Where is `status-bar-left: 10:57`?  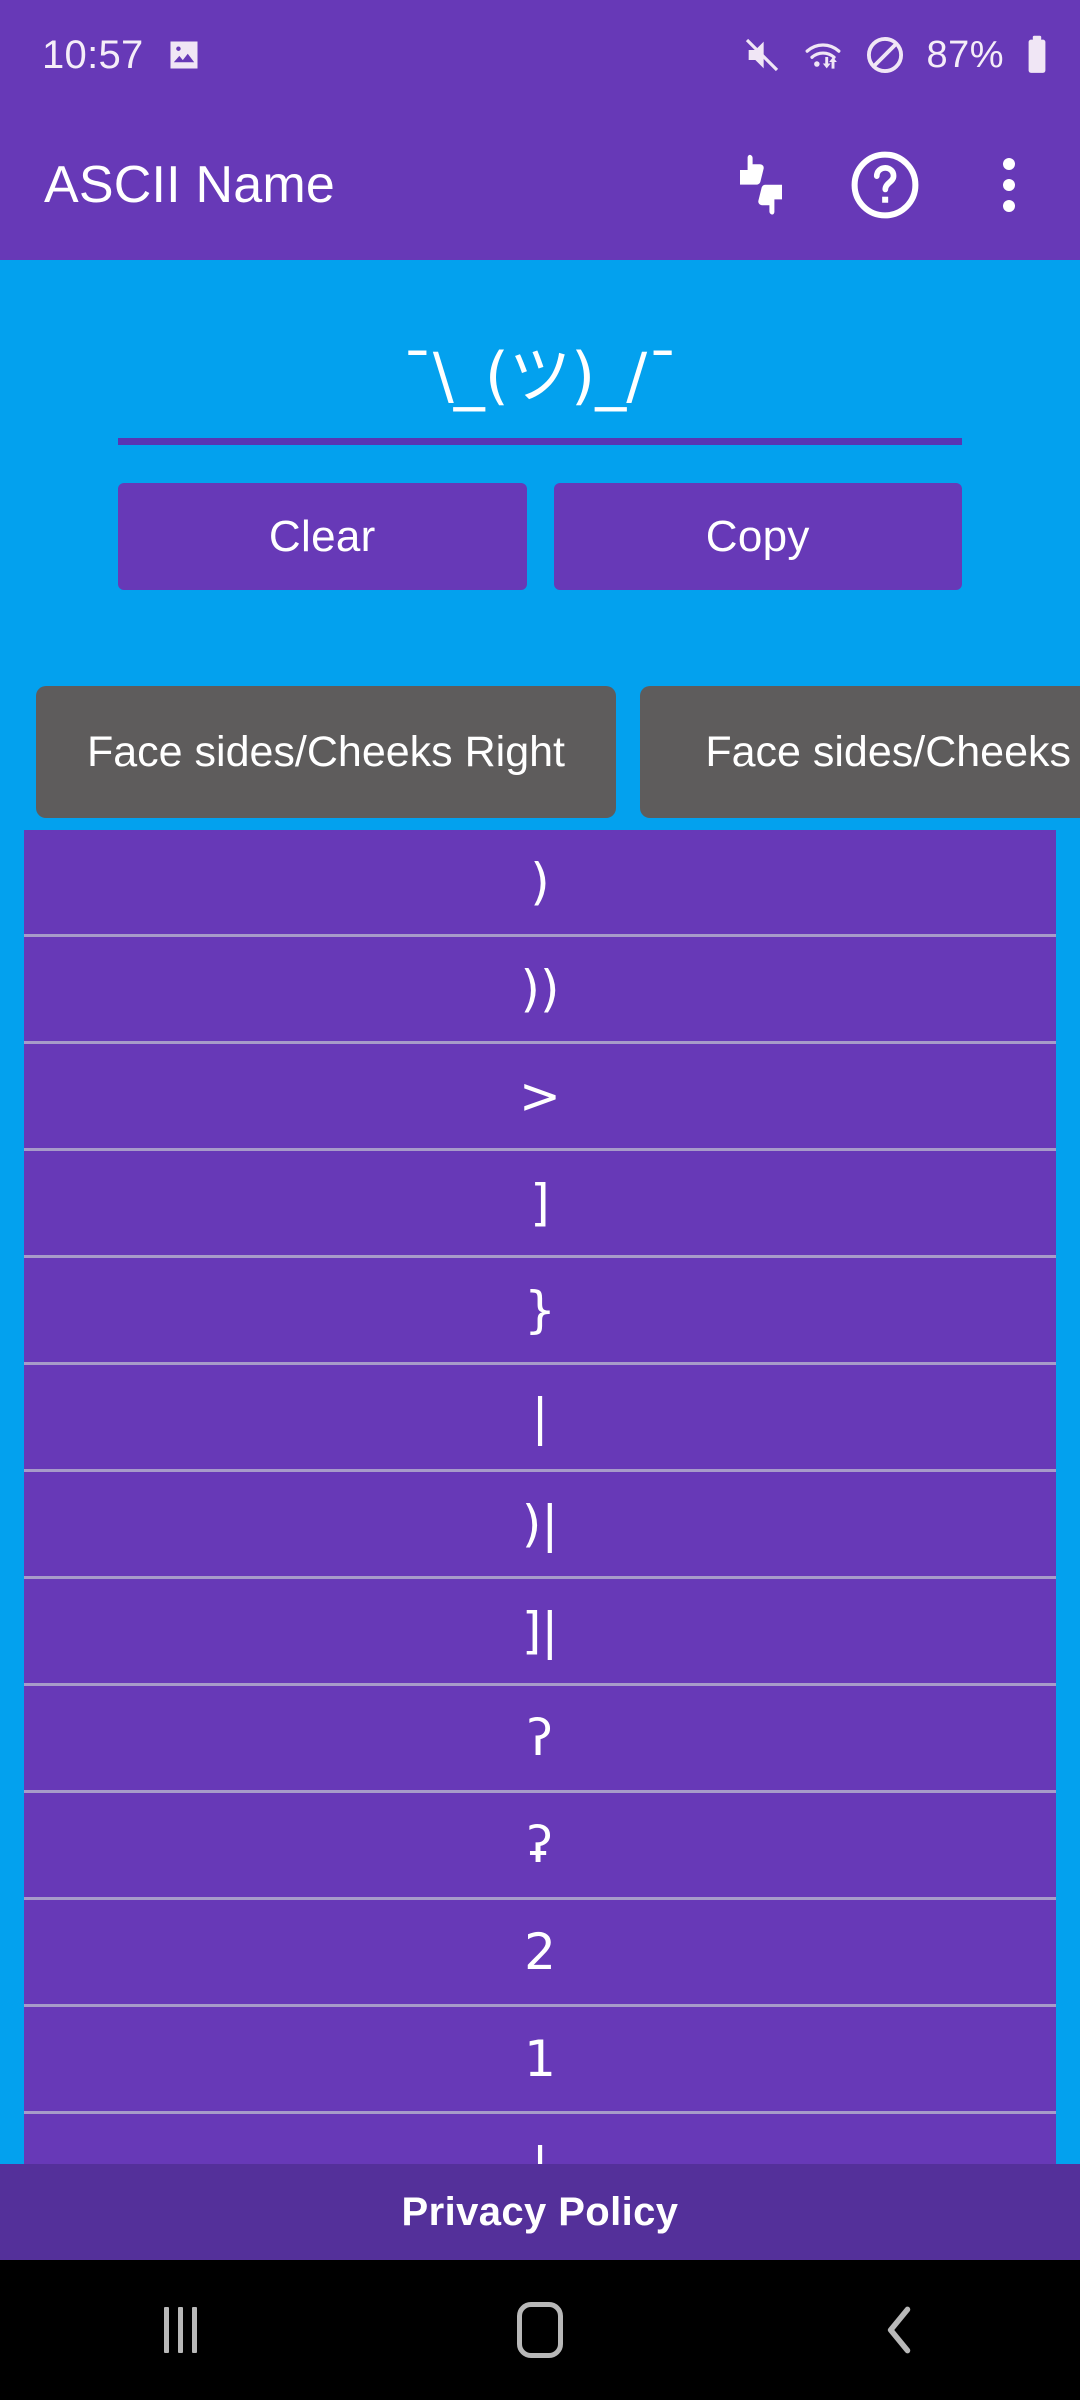
status-bar-left: 10:57 is located at coordinates (122, 55).